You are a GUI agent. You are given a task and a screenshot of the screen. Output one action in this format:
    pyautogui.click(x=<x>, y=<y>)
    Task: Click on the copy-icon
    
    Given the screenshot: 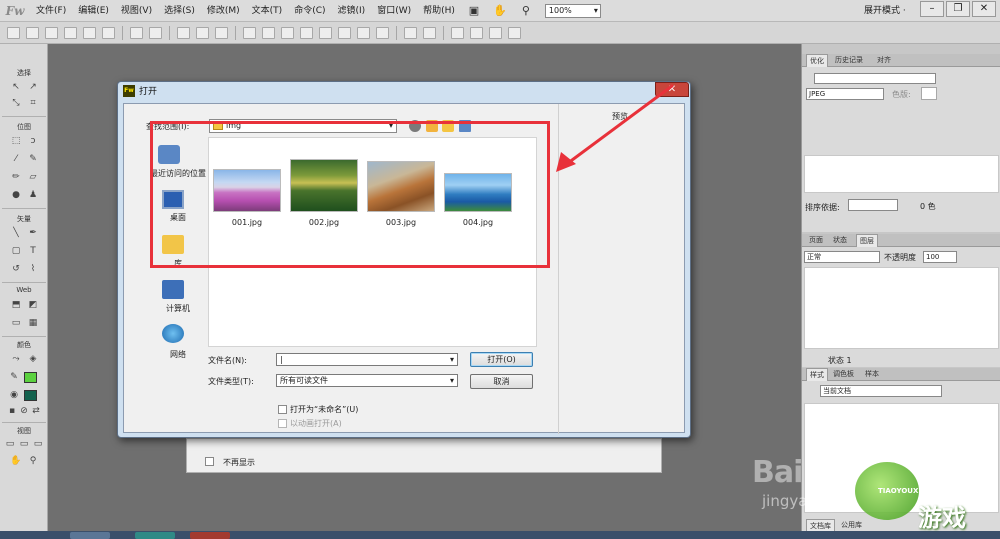 What is the action you would take?
    pyautogui.click(x=202, y=32)
    